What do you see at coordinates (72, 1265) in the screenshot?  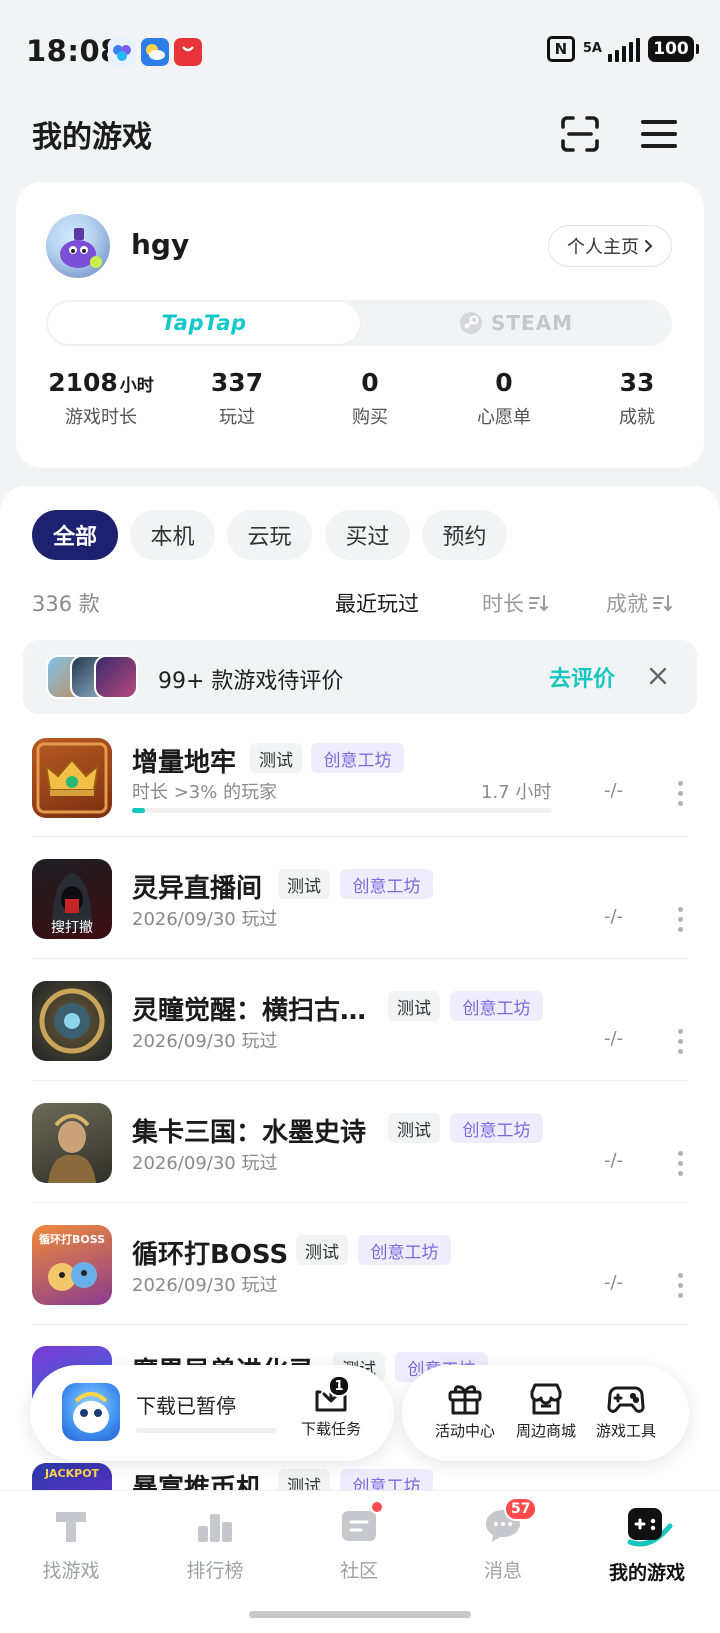 I see `game-icon: 循环打BOSS` at bounding box center [72, 1265].